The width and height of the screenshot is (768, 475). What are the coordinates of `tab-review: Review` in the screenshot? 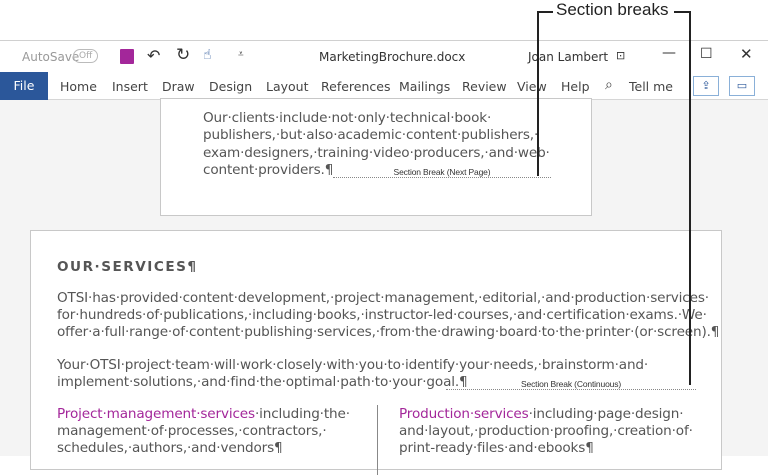 It's located at (484, 86).